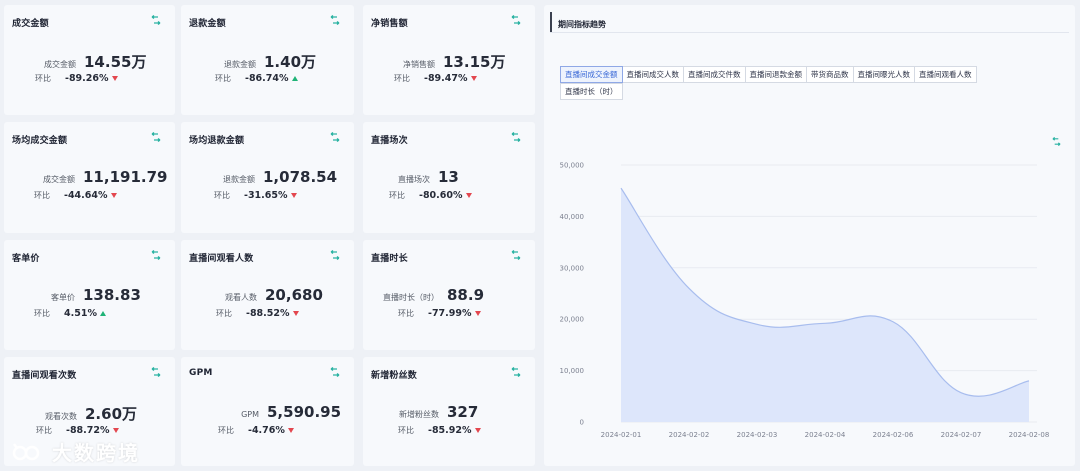 Image resolution: width=1080 pixels, height=471 pixels. I want to click on compare-value: -31.65%, so click(266, 195).